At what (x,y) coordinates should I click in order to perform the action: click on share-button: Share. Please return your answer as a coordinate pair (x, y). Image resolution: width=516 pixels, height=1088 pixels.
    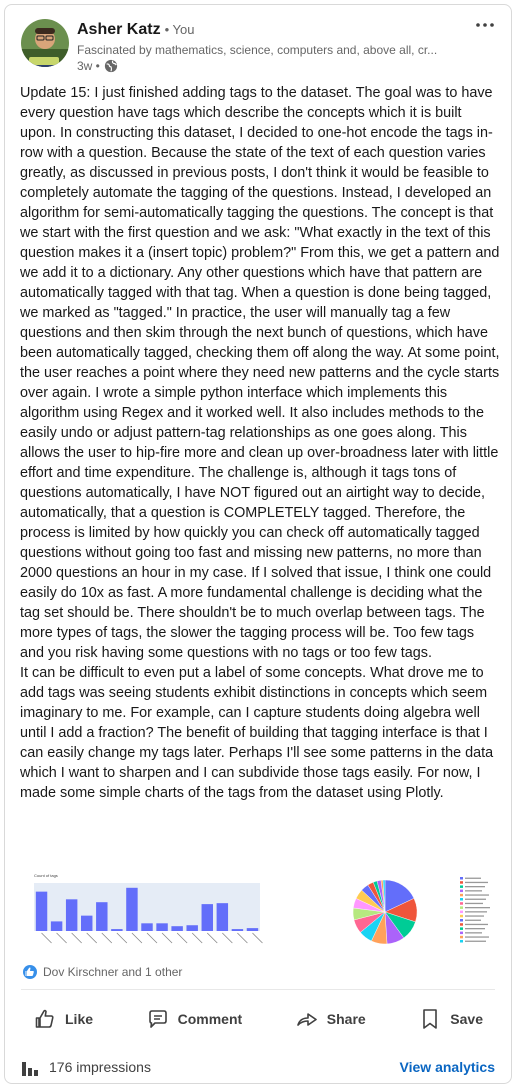
    Looking at the image, I should click on (330, 1019).